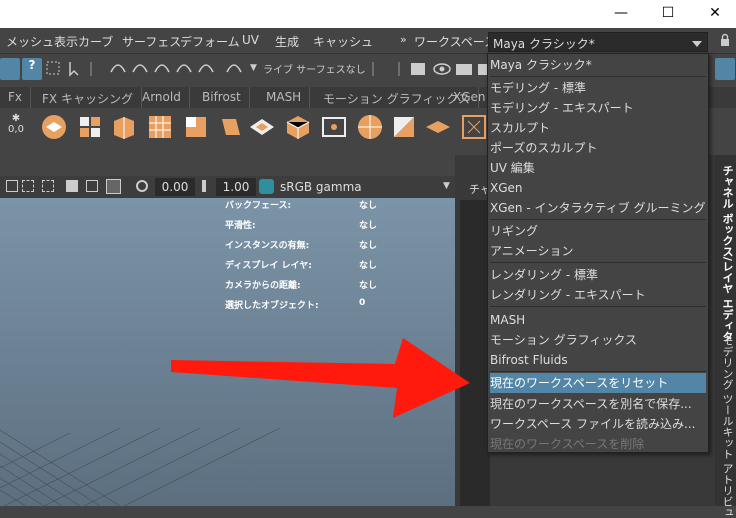 This screenshot has width=736, height=518. Describe the element at coordinates (343, 41) in the screenshot. I see `menu-cache: キャッシュ` at that location.